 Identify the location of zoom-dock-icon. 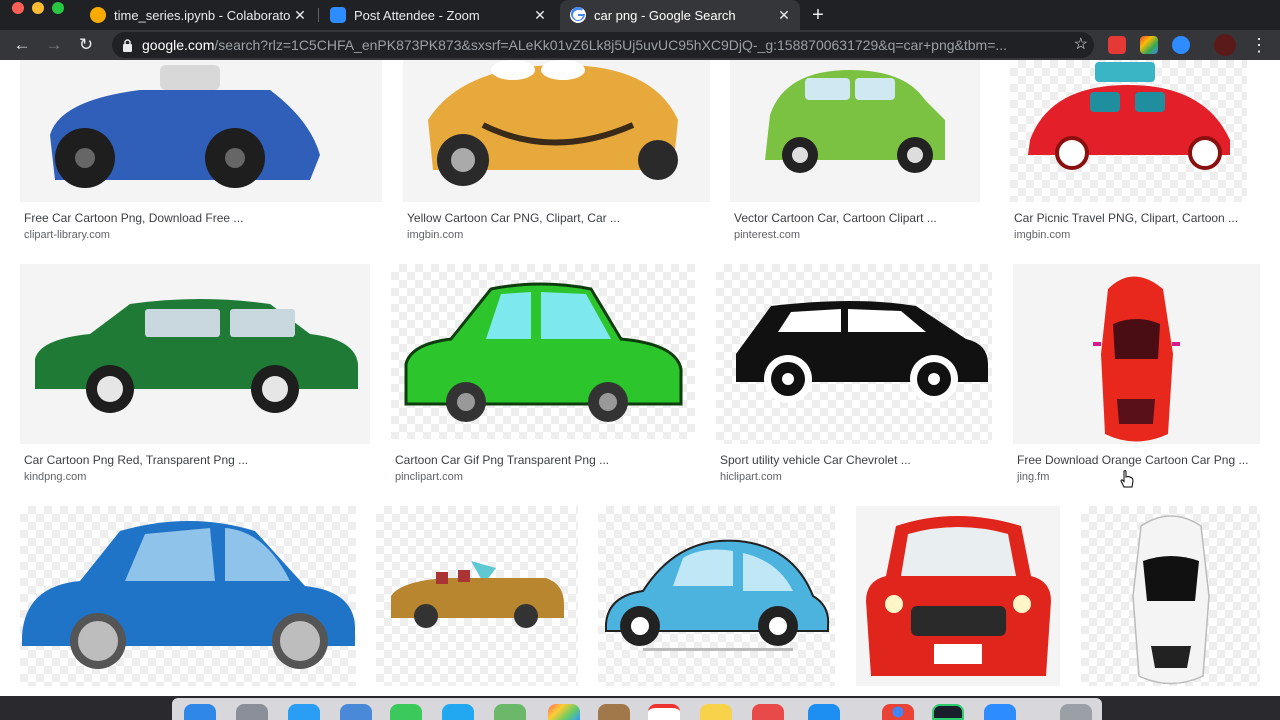
(1000, 712).